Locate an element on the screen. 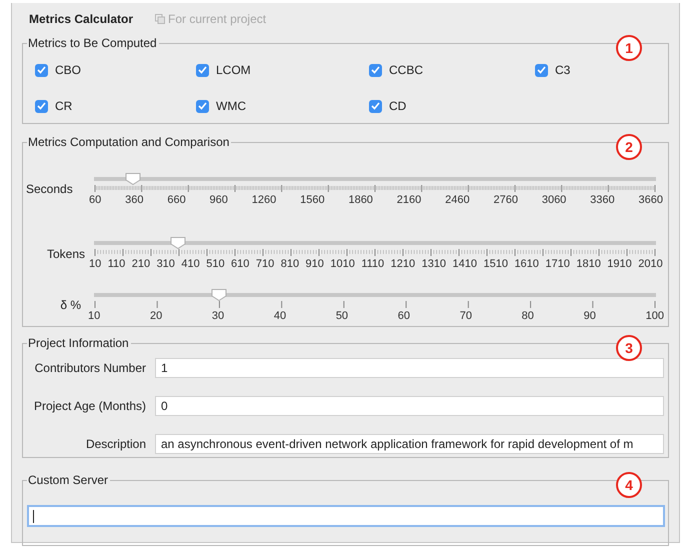 The width and height of the screenshot is (690, 554). tick-label: 30 is located at coordinates (218, 316).